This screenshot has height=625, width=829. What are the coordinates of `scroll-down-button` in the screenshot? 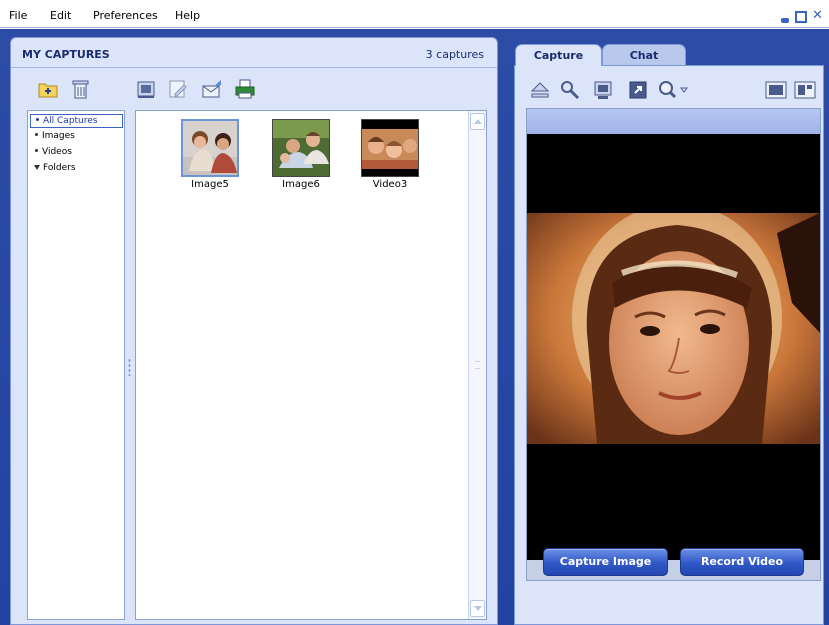 It's located at (477, 608).